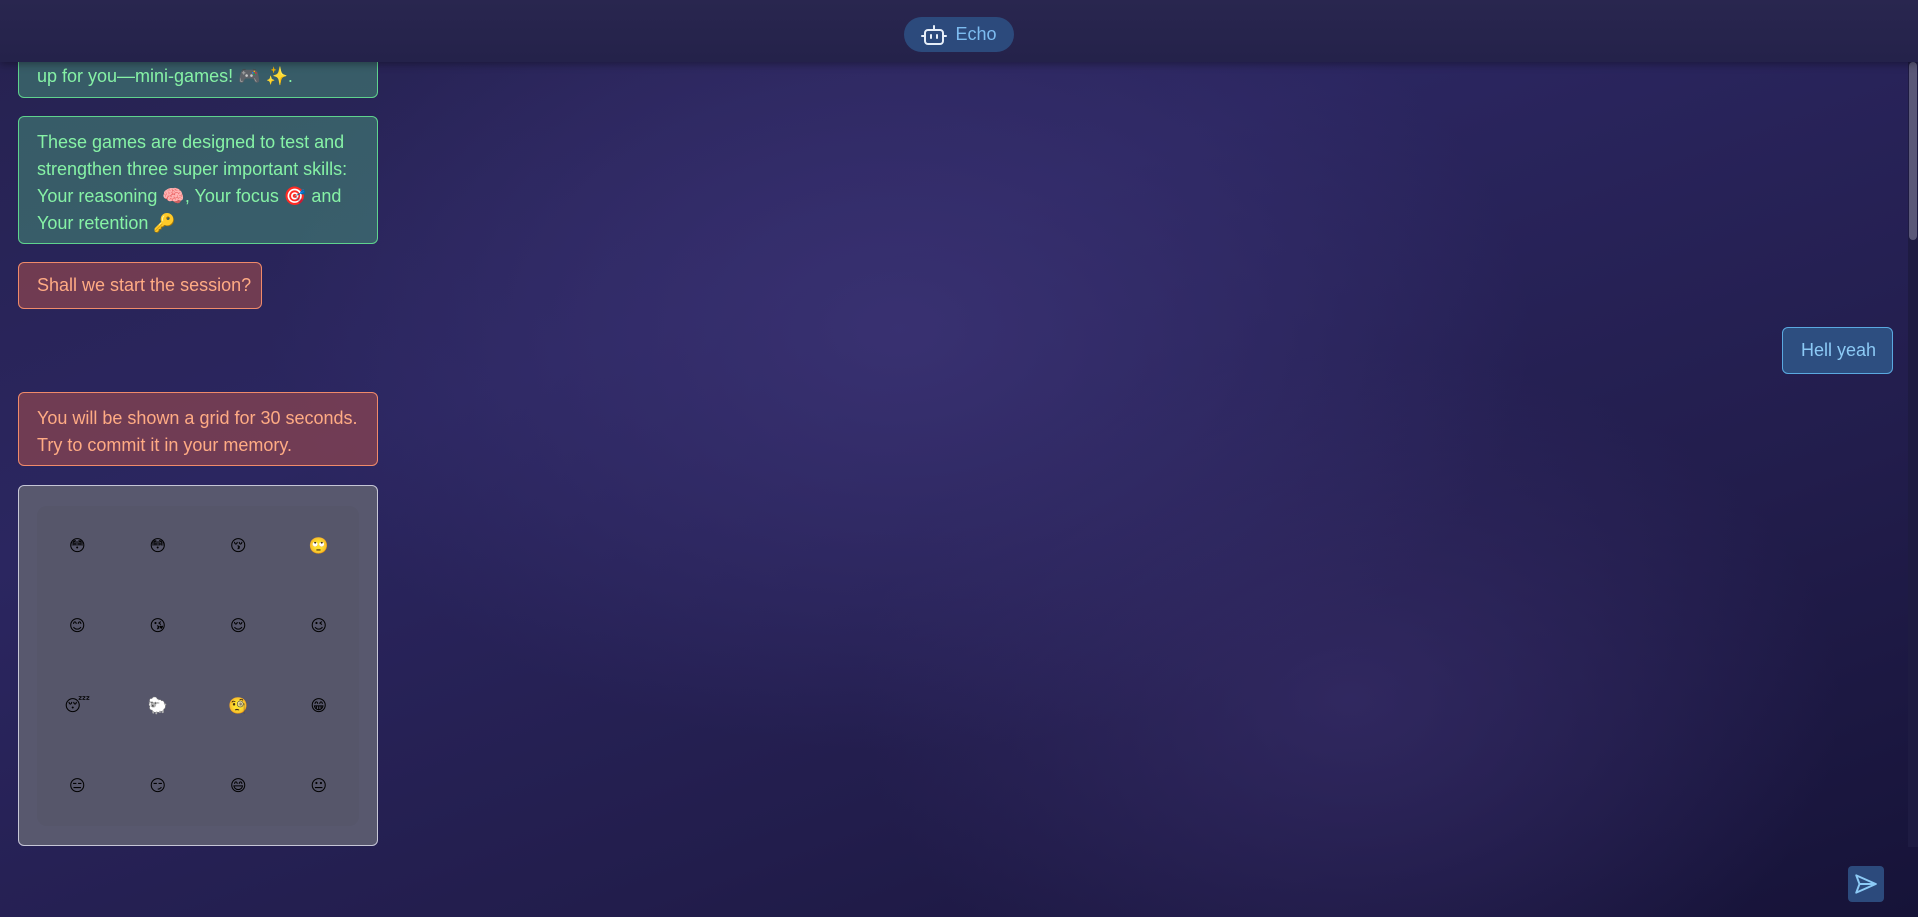 This screenshot has height=917, width=1918. Describe the element at coordinates (158, 785) in the screenshot. I see `grid-cell: 😏` at that location.